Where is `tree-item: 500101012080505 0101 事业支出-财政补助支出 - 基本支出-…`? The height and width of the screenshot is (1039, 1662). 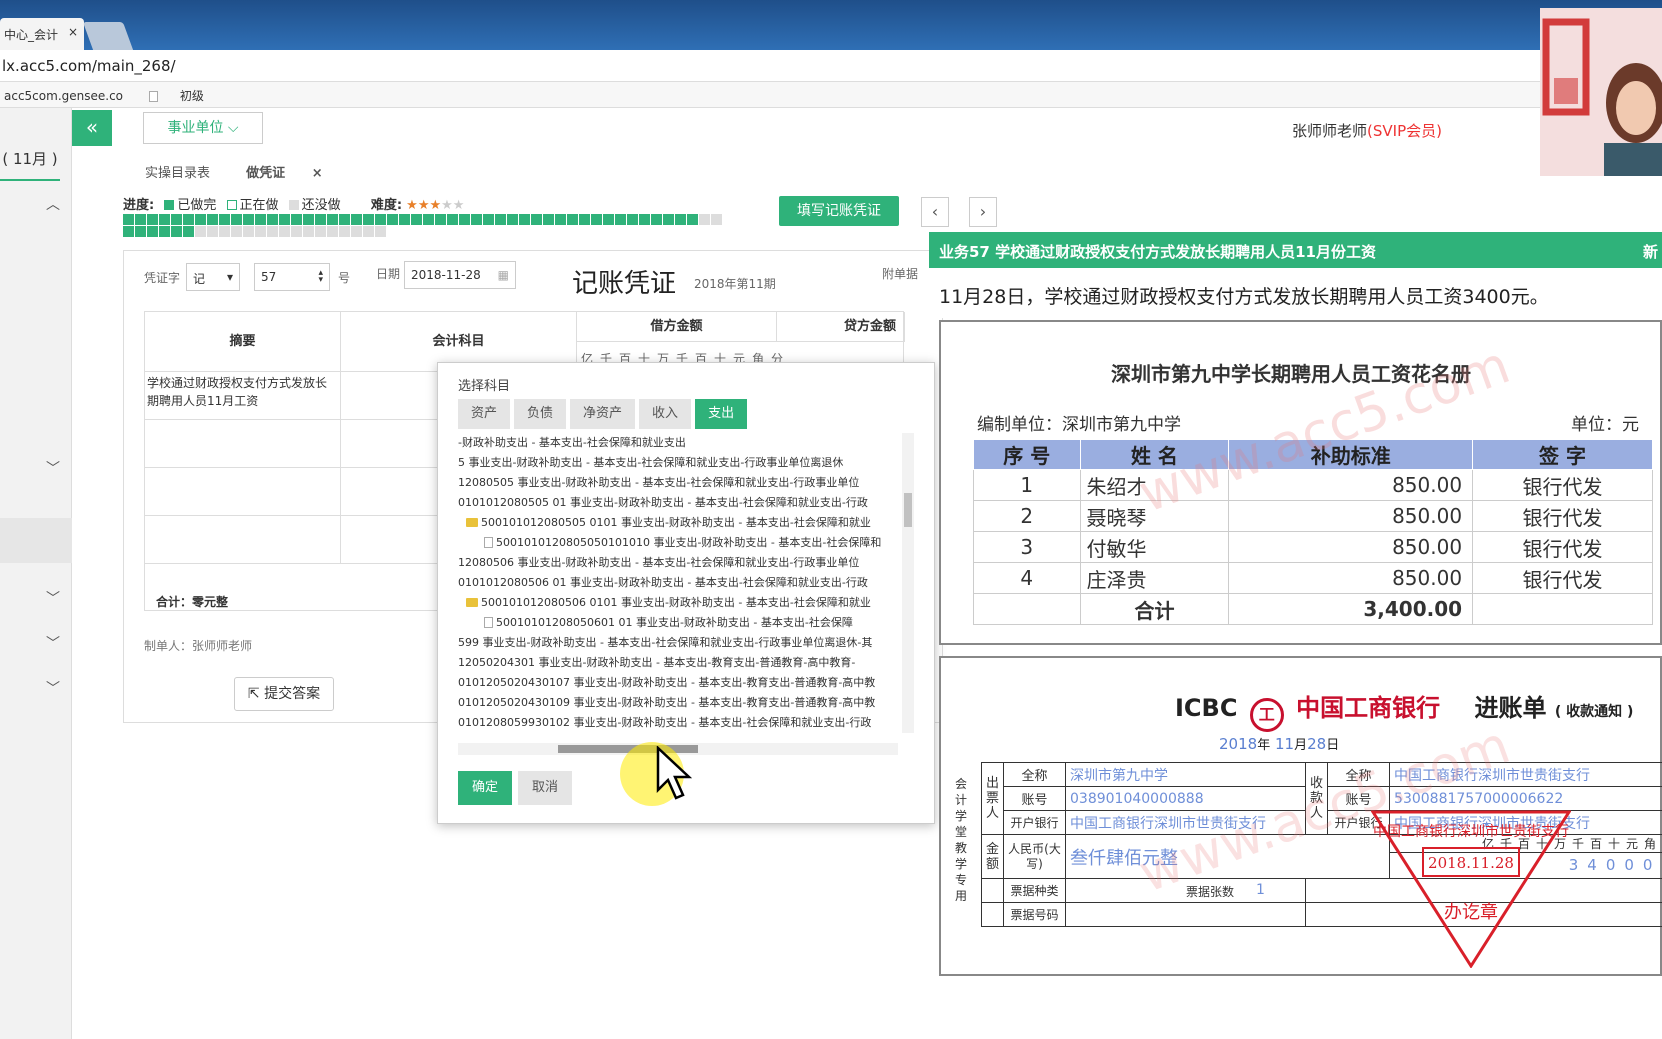
tree-item: 500101012080505 0101 事业支出-财政补助支出 - 基本支出-… is located at coordinates (678, 523).